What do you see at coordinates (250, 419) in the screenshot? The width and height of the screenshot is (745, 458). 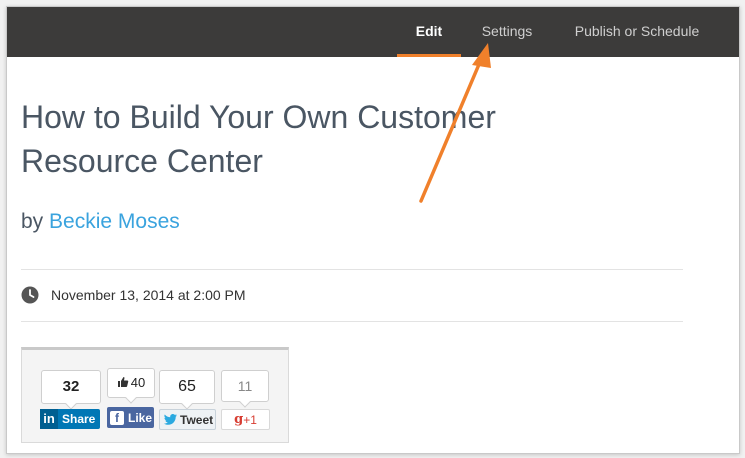 I see `googleplus-label: +1` at bounding box center [250, 419].